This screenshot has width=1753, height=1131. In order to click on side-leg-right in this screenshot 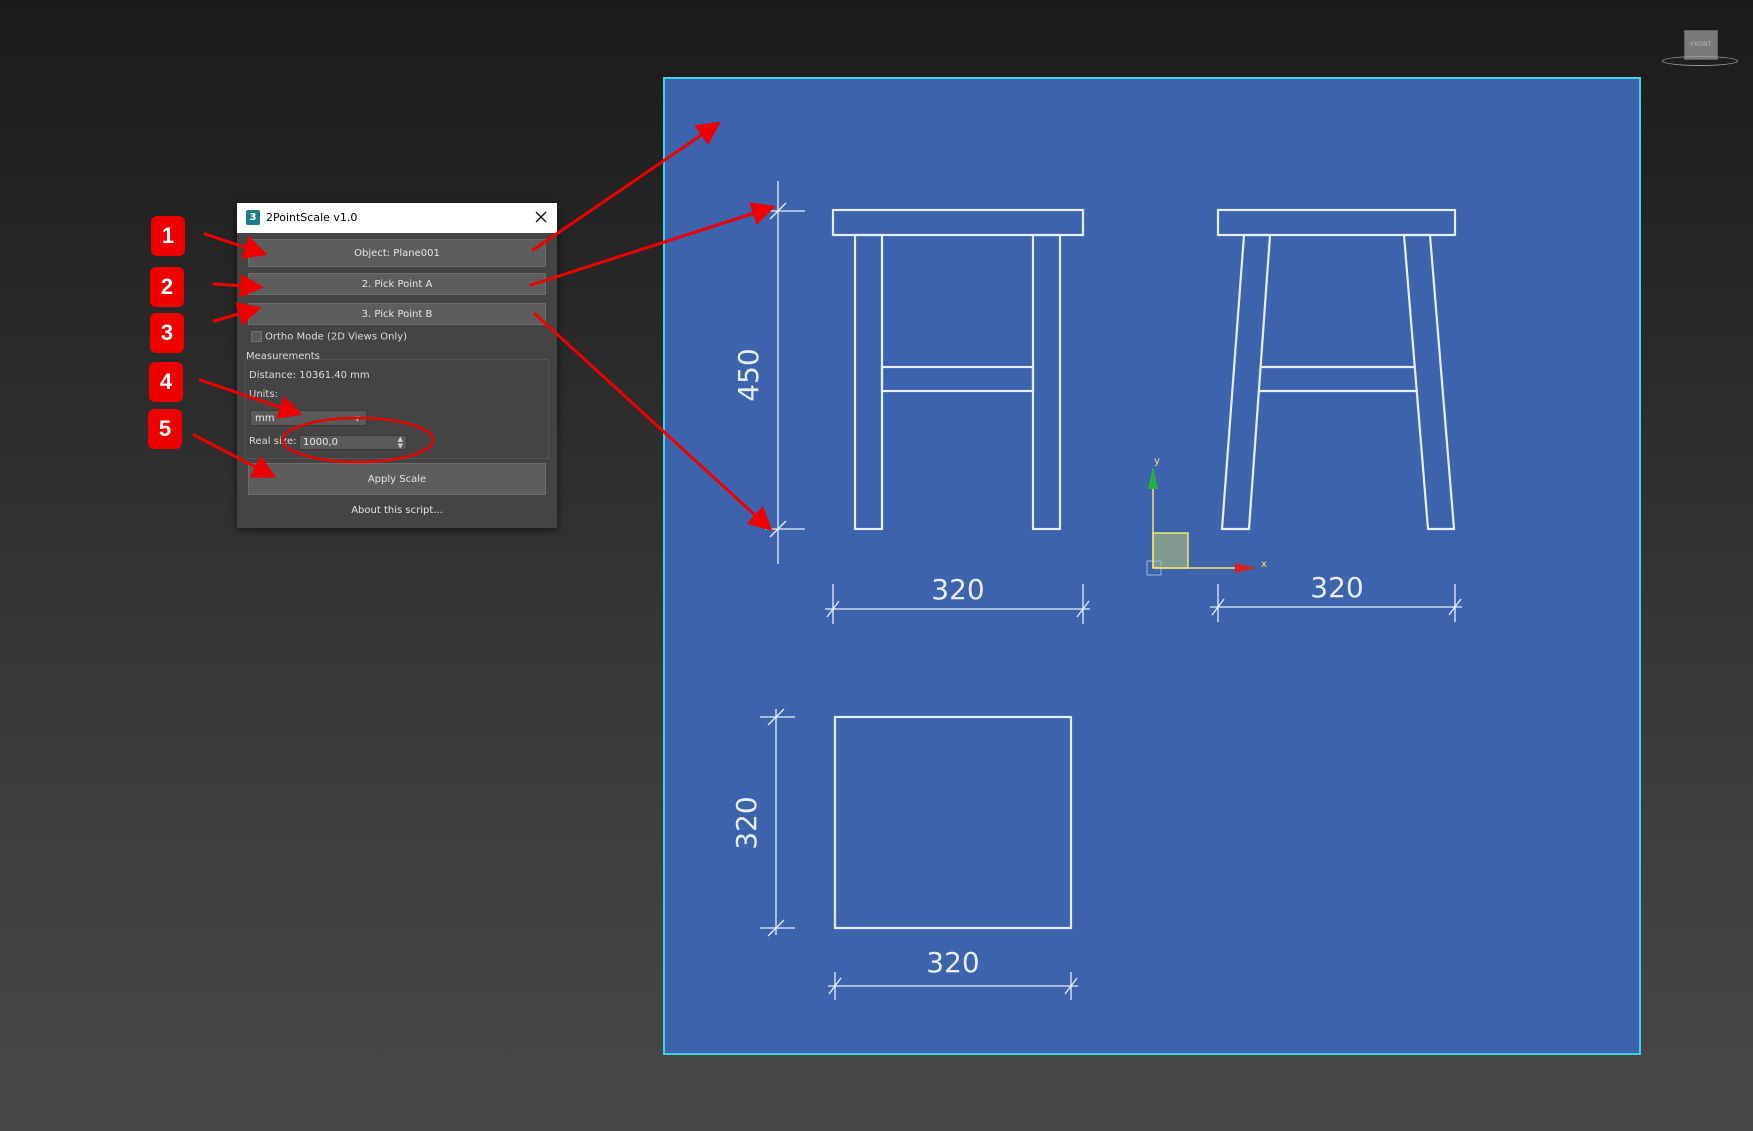, I will do `click(1429, 382)`.